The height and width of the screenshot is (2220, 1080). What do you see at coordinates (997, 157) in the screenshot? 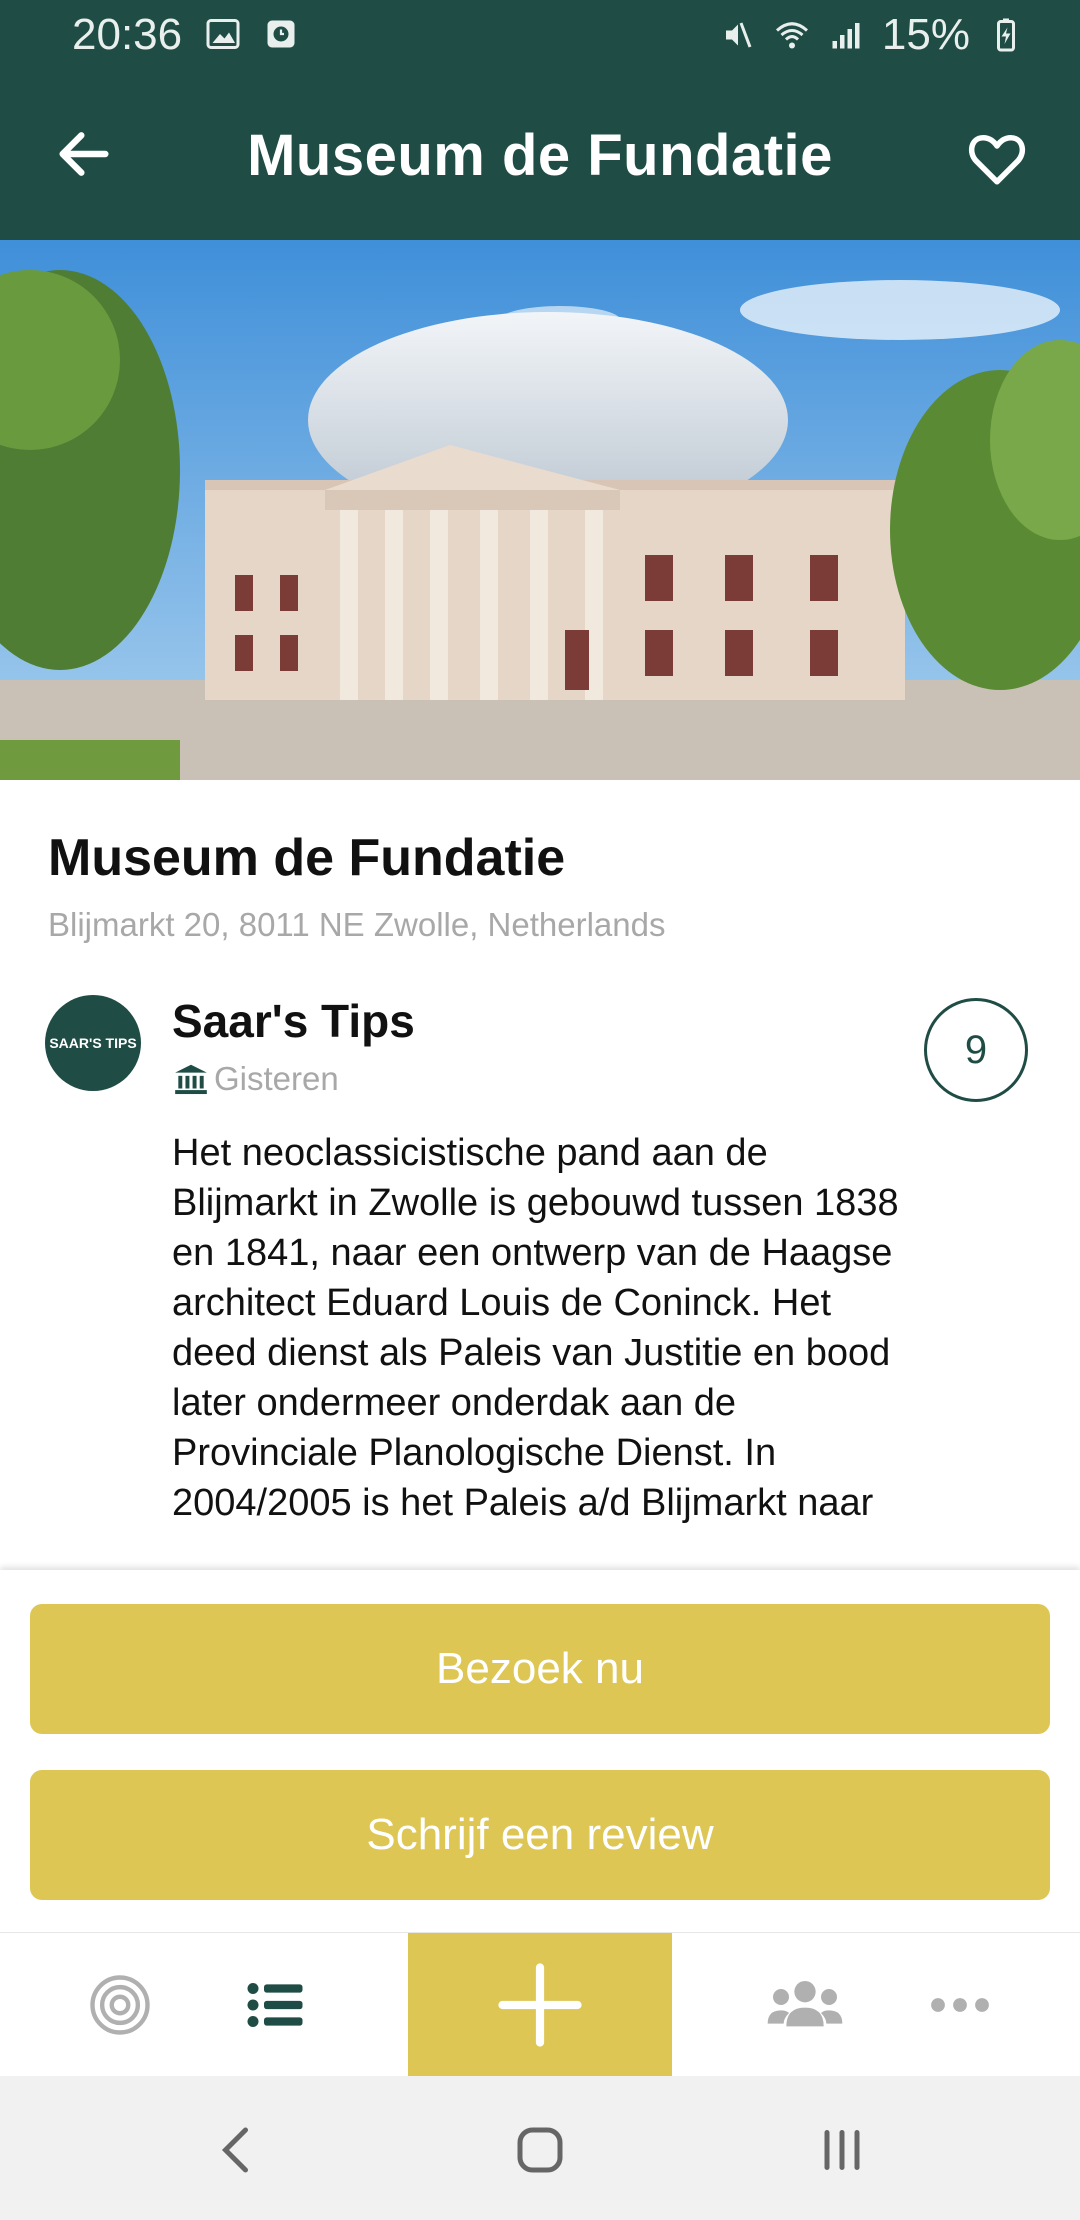
I see `heart-outline-icon` at bounding box center [997, 157].